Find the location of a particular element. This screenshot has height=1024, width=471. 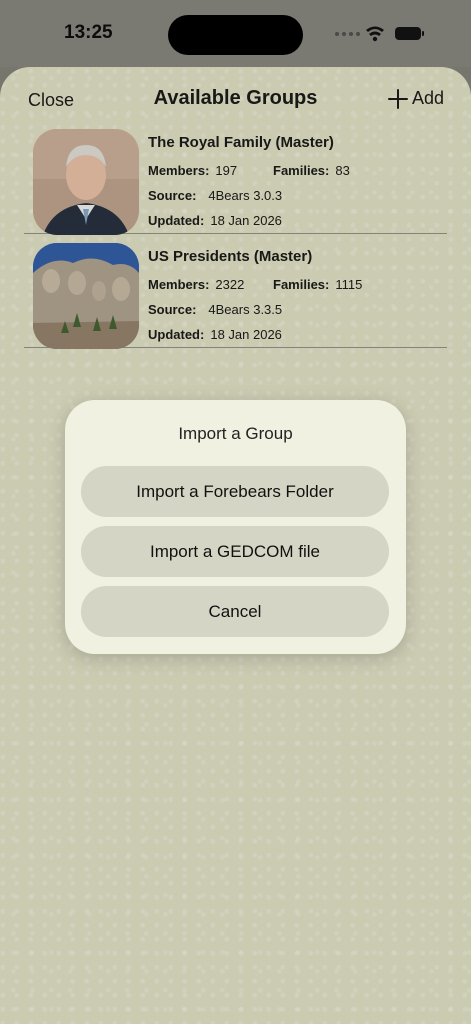

battery-icon is located at coordinates (409, 33).